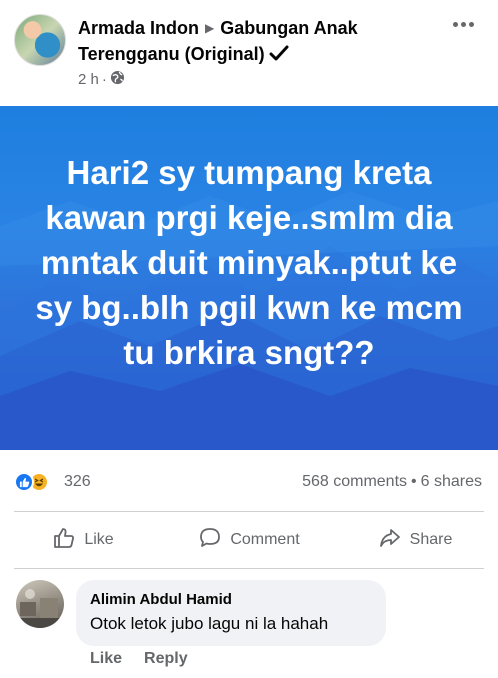  Describe the element at coordinates (231, 600) in the screenshot. I see `commenter-name: Alimin Abdul Hamid` at that location.